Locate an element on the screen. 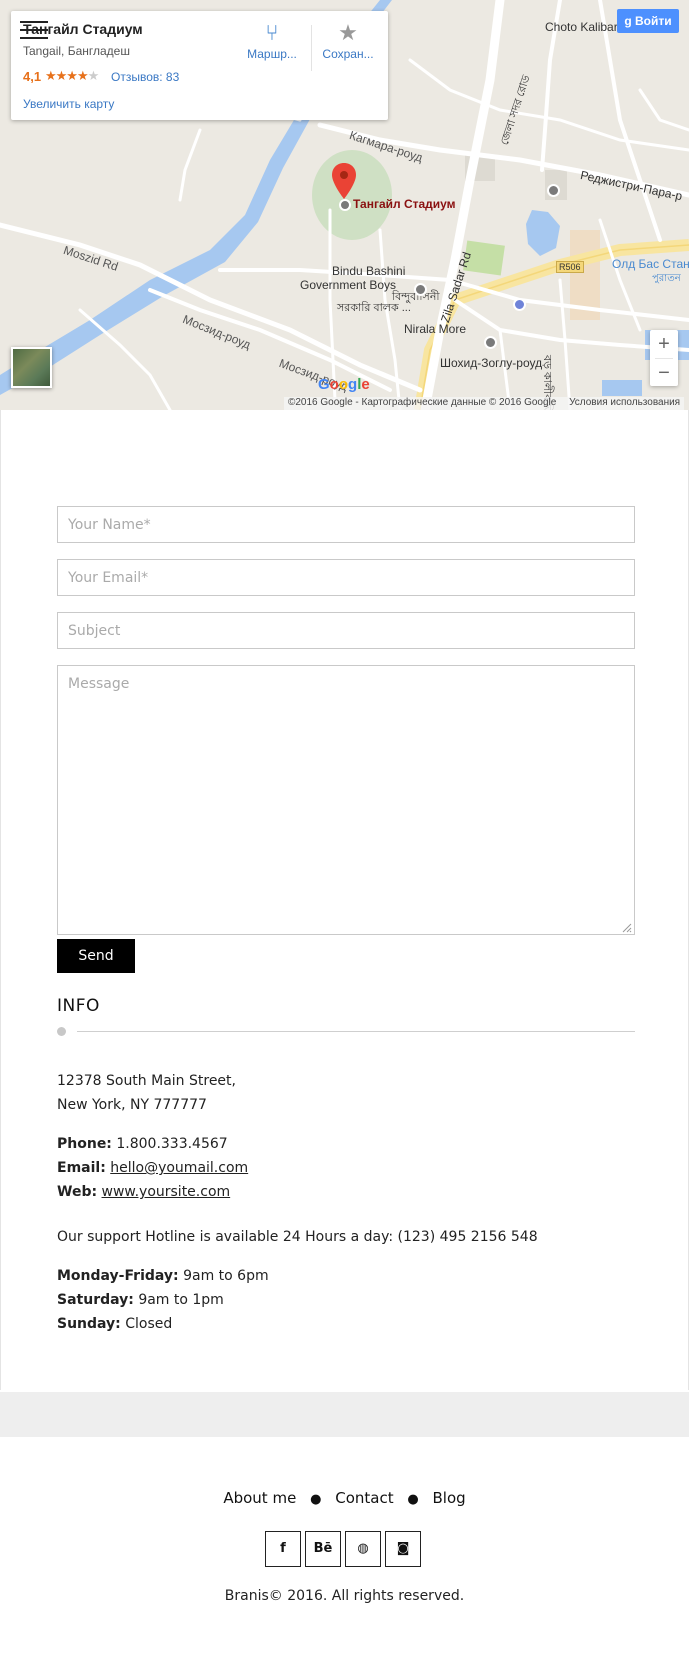 Image resolution: width=689 pixels, height=1670 pixels. zoom-in-button: + is located at coordinates (664, 344).